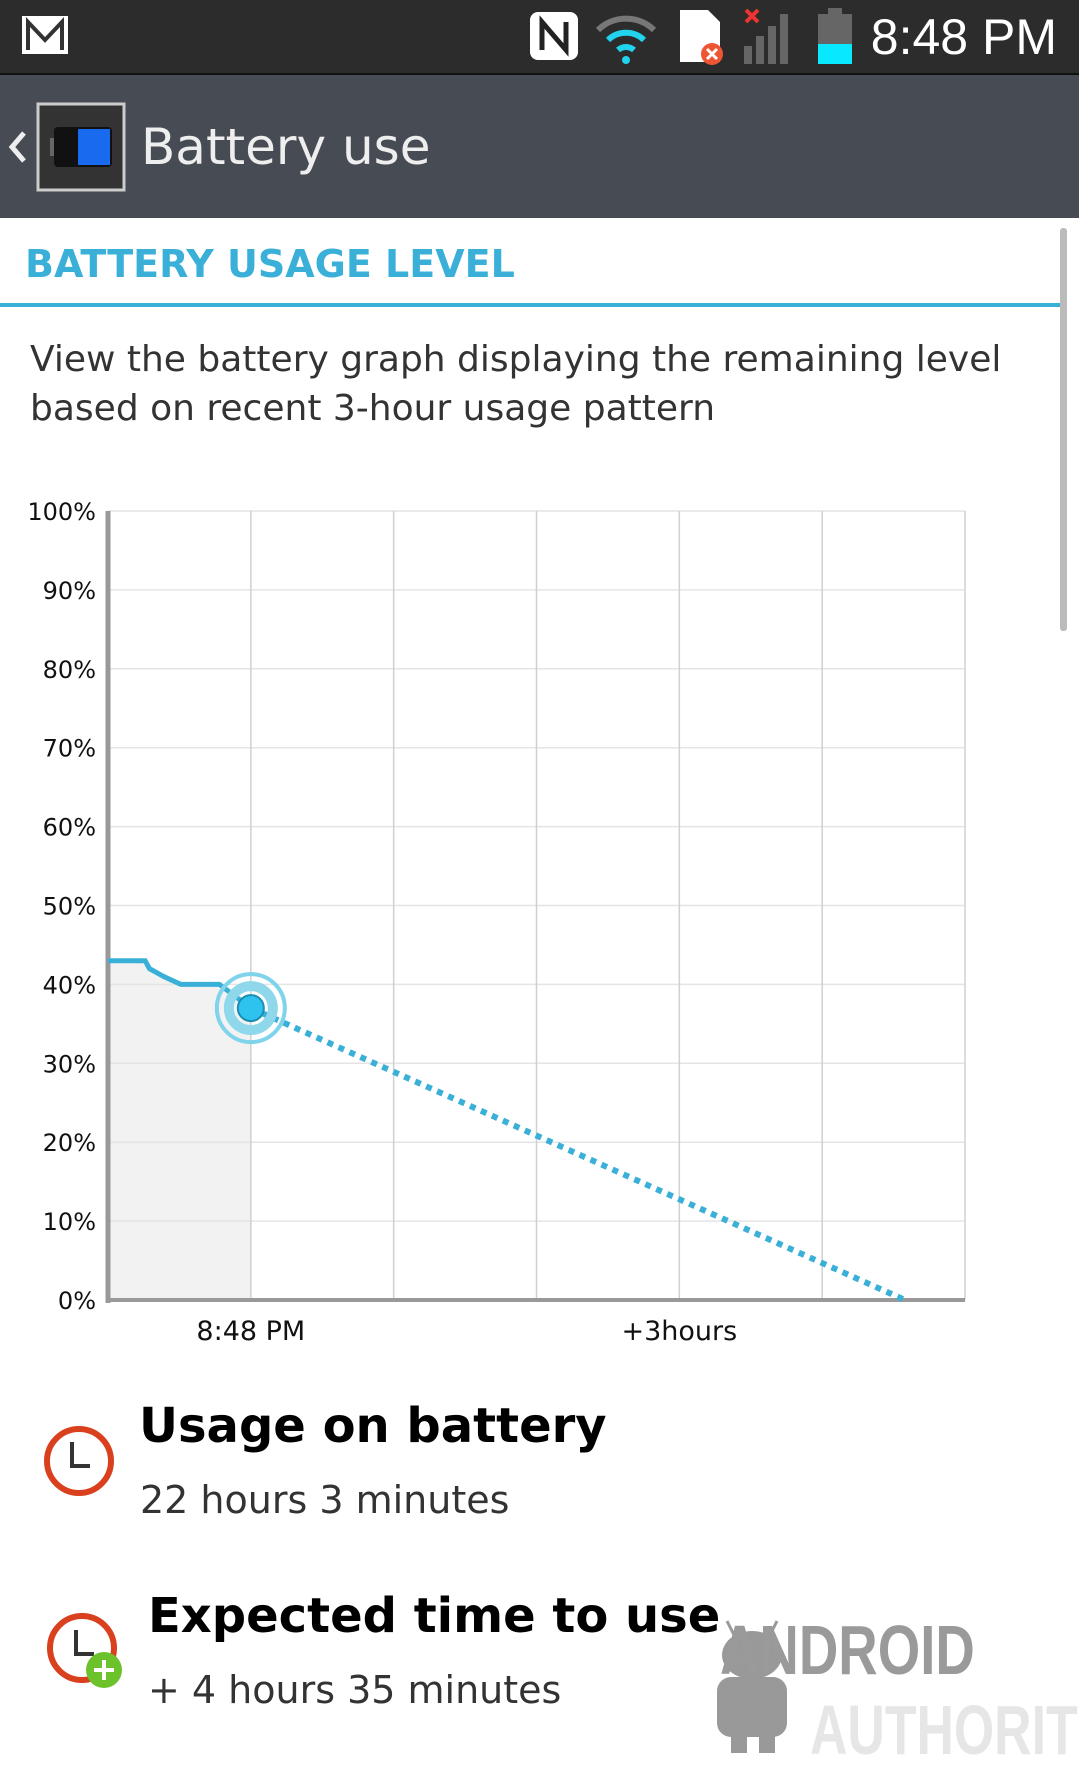 This screenshot has width=1079, height=1775. What do you see at coordinates (69, 1222) in the screenshot?
I see `y-tick-label: 10%` at bounding box center [69, 1222].